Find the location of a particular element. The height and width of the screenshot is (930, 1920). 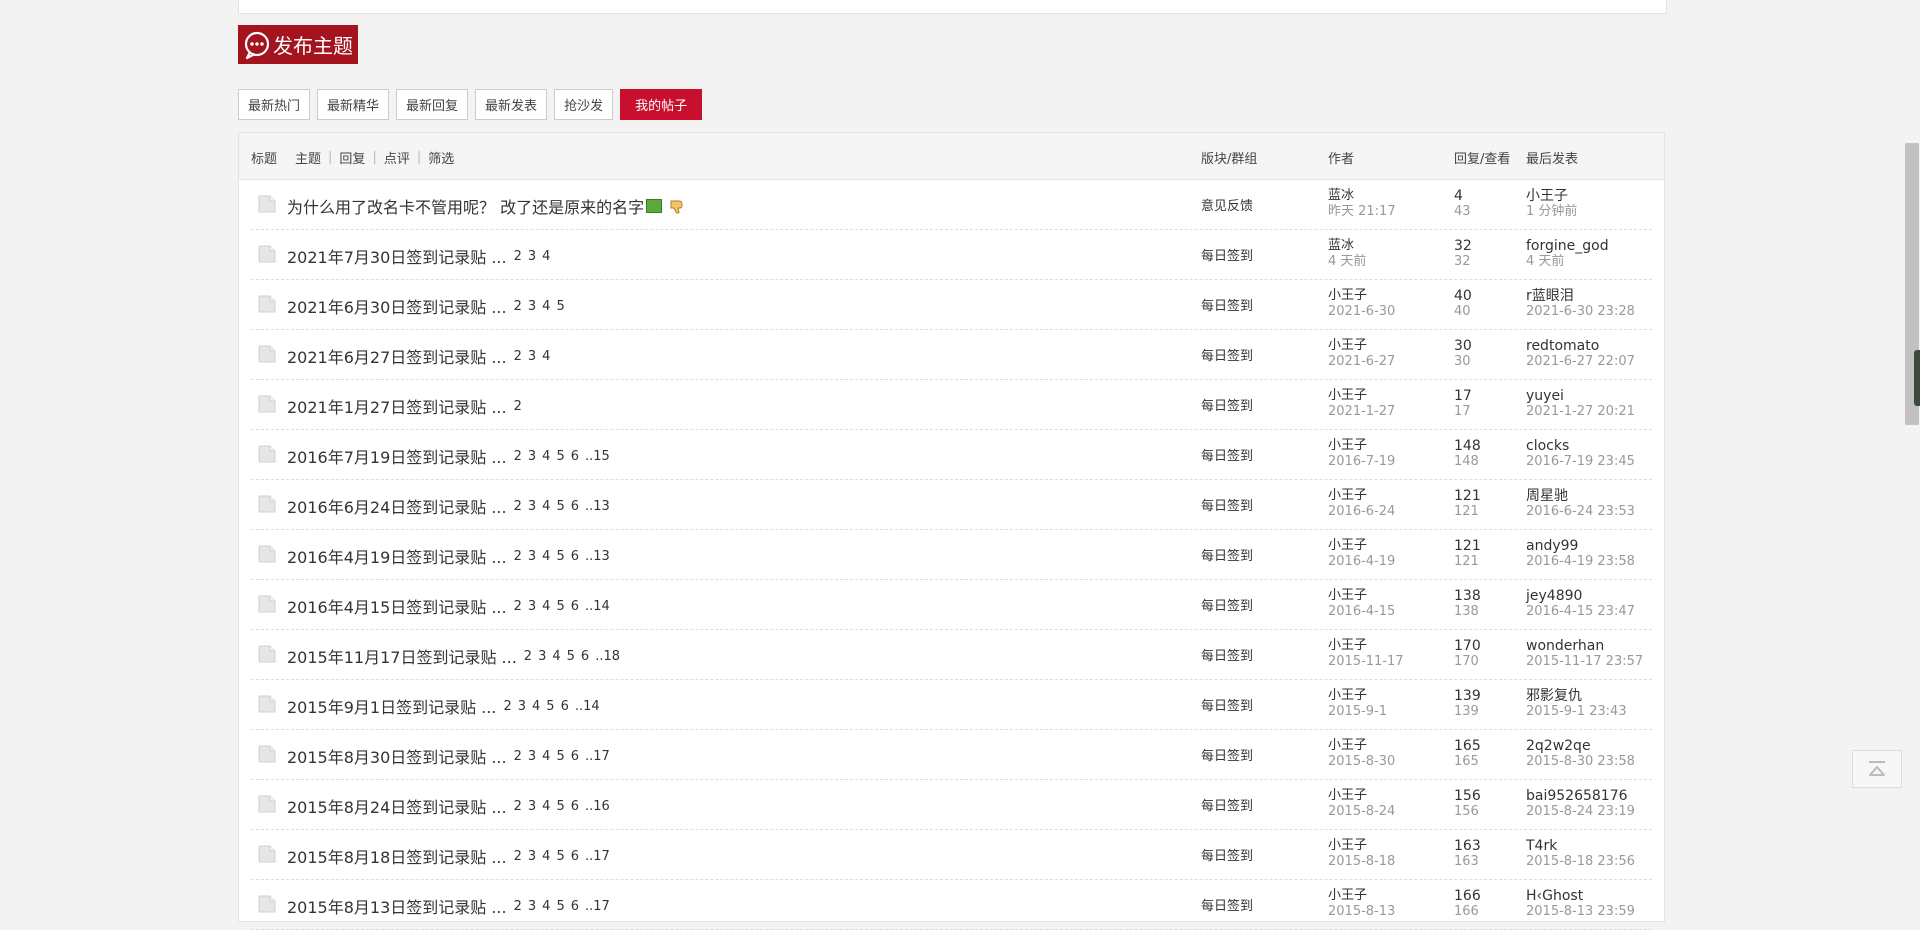

last-post-time: 2016-4-19 23:58 is located at coordinates (1580, 562).